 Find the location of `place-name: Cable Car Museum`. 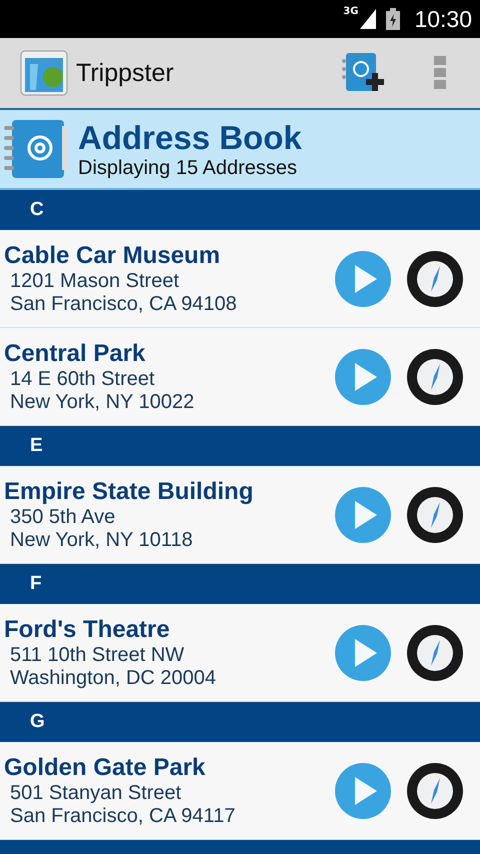

place-name: Cable Car Museum is located at coordinates (113, 256).